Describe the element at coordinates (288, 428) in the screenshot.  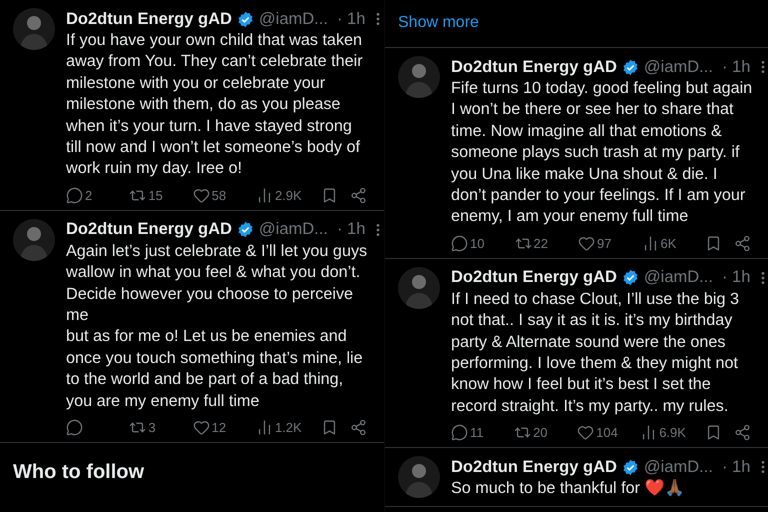
I see `stat-count: 1.2K` at that location.